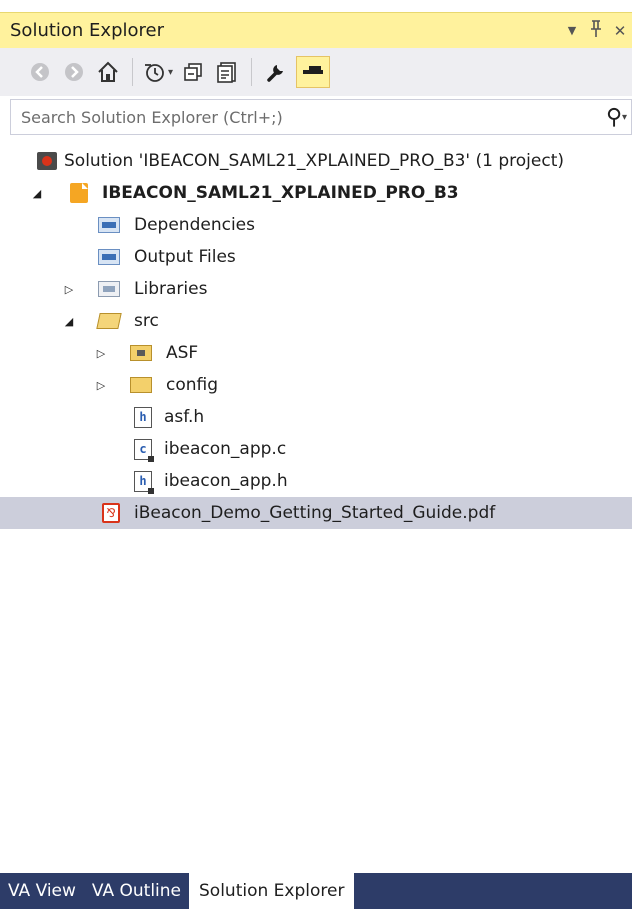  I want to click on tree-item-label: ASF, so click(182, 353).